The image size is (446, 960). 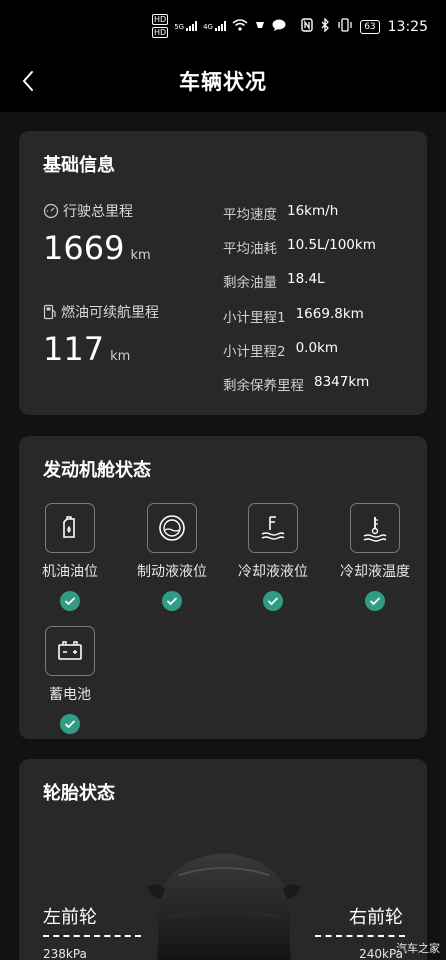 What do you see at coordinates (254, 318) in the screenshot?
I see `detail-key: 小计里程1` at bounding box center [254, 318].